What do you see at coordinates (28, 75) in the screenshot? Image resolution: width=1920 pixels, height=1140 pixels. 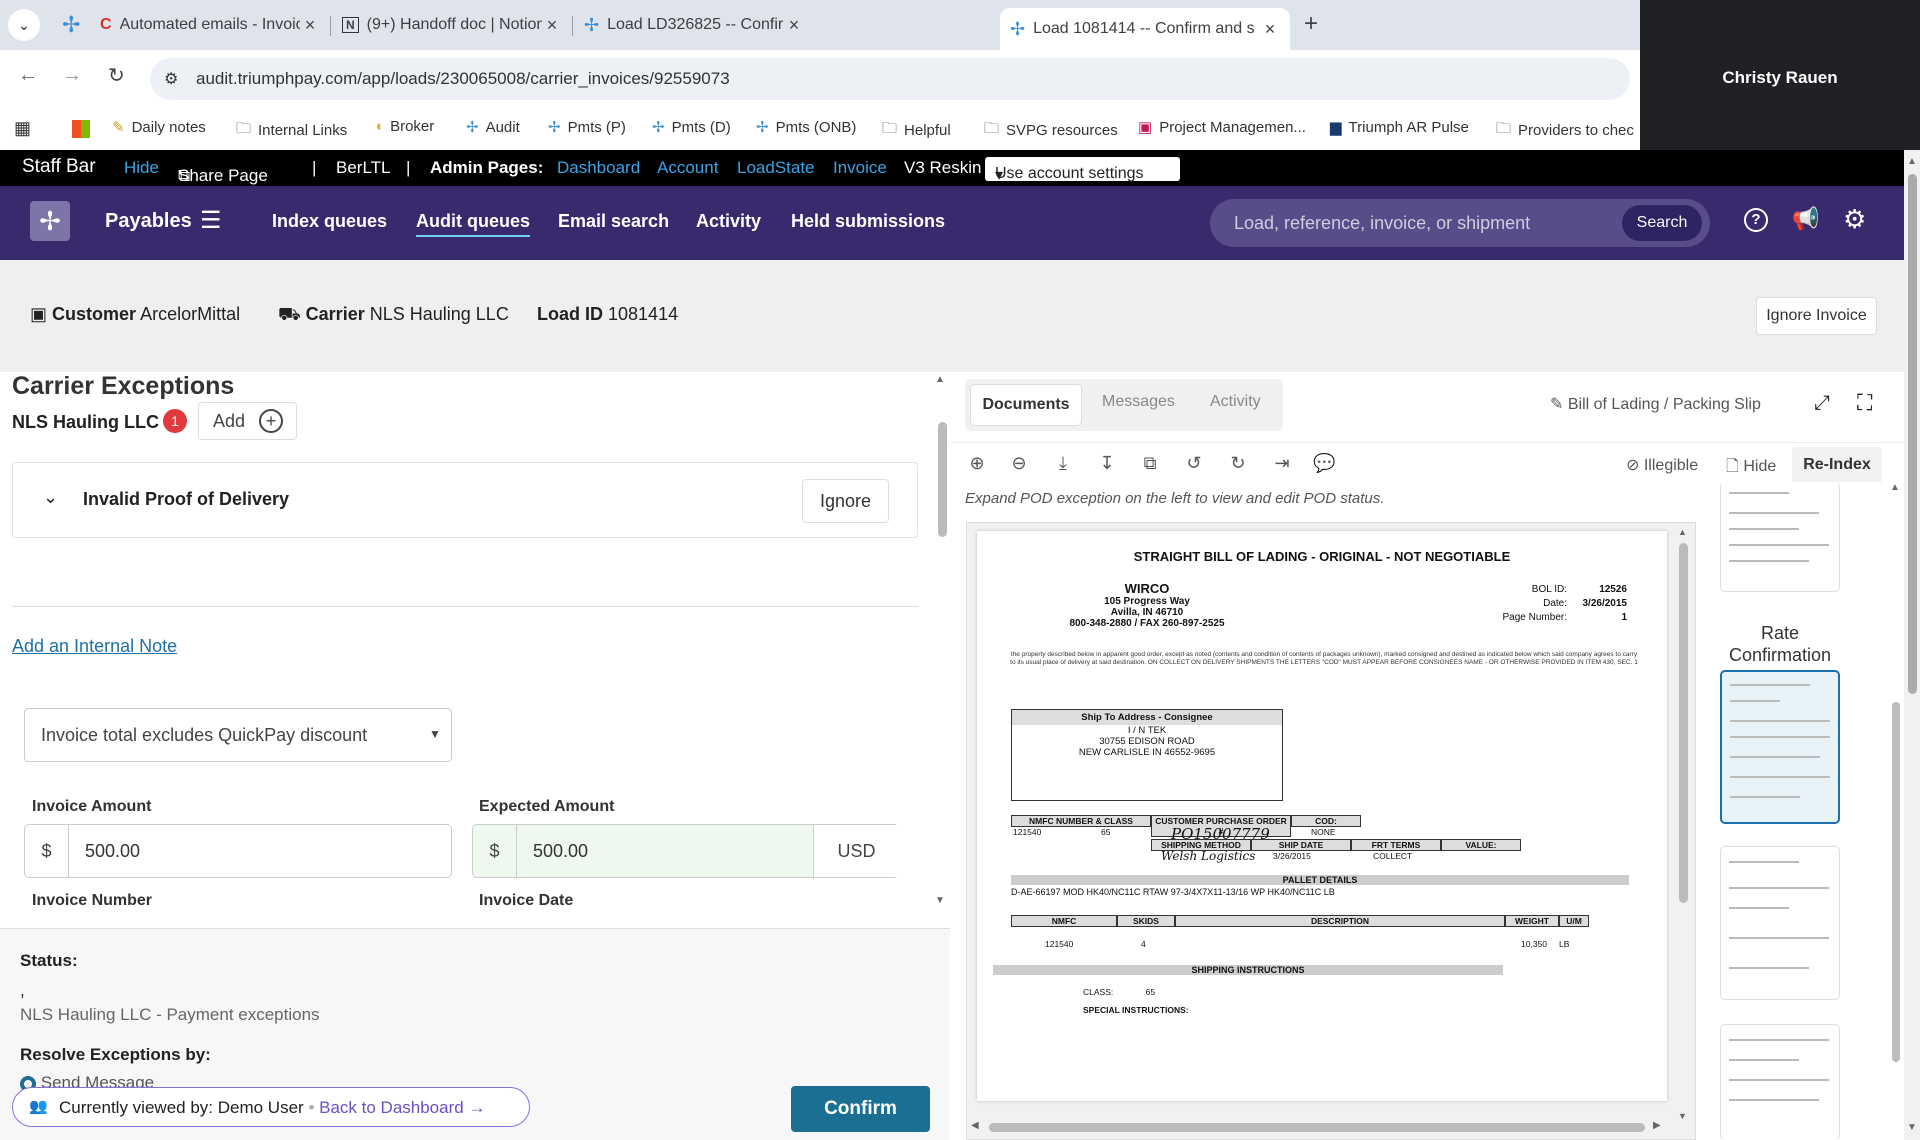 I see `back-icon: ←` at bounding box center [28, 75].